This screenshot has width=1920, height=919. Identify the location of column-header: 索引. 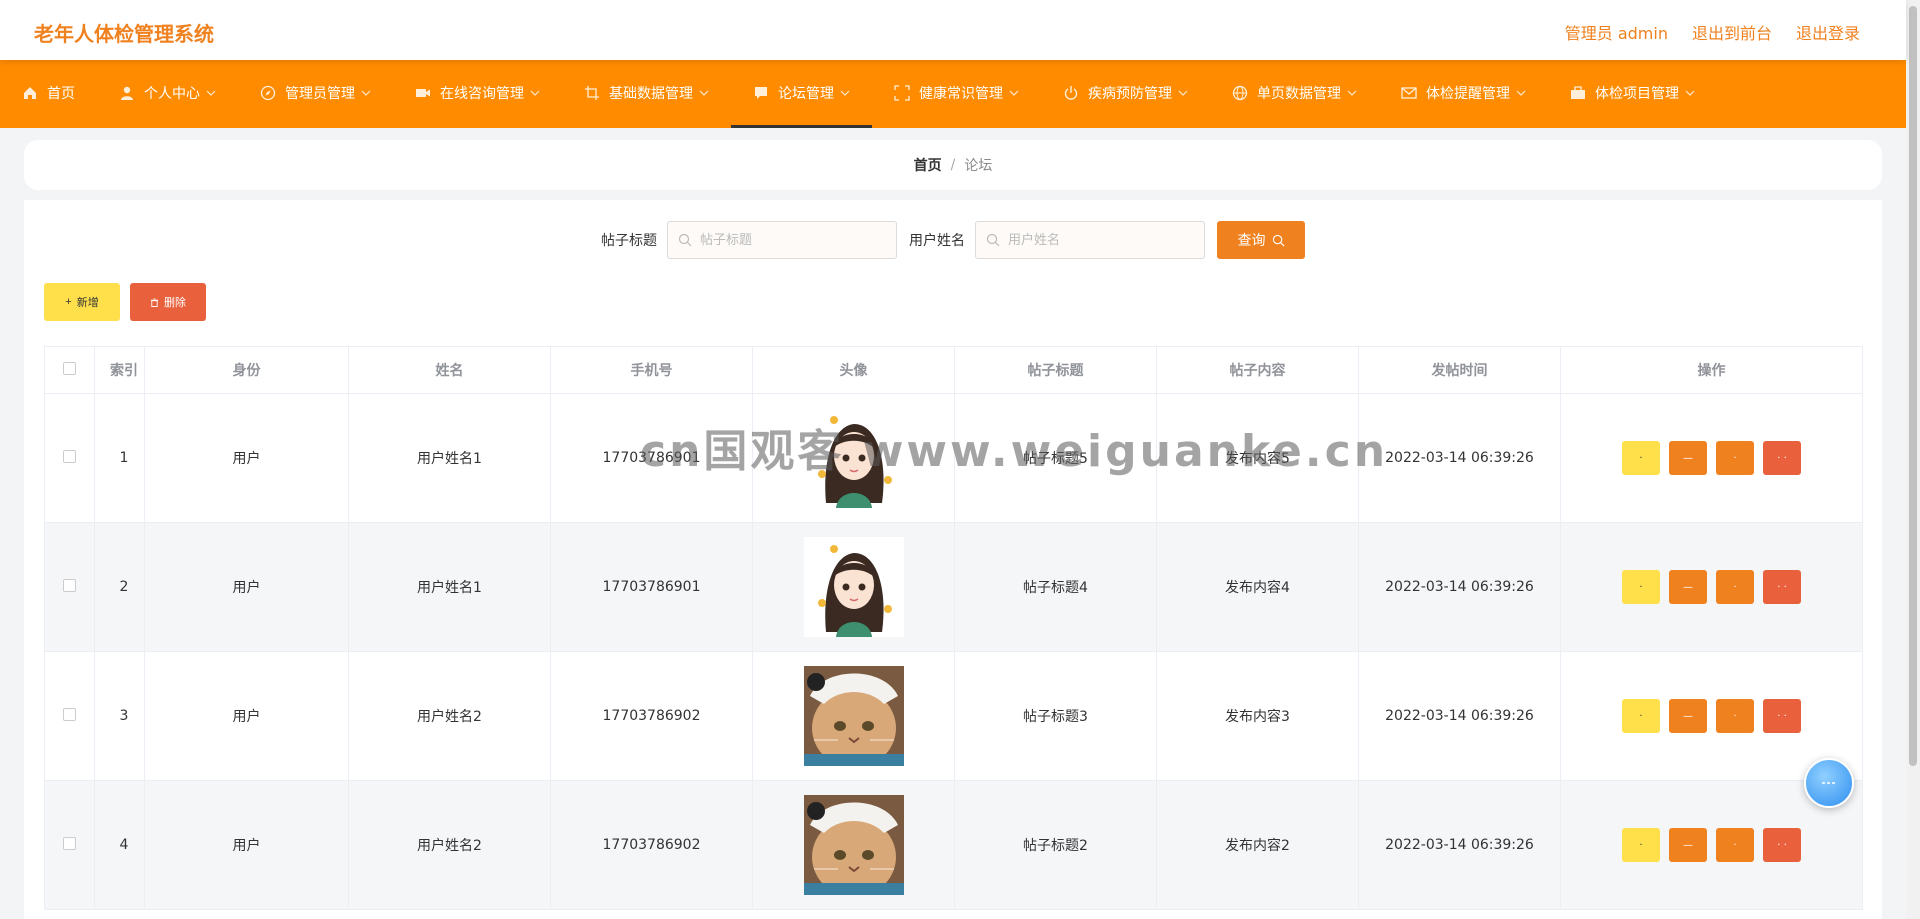
(119, 370).